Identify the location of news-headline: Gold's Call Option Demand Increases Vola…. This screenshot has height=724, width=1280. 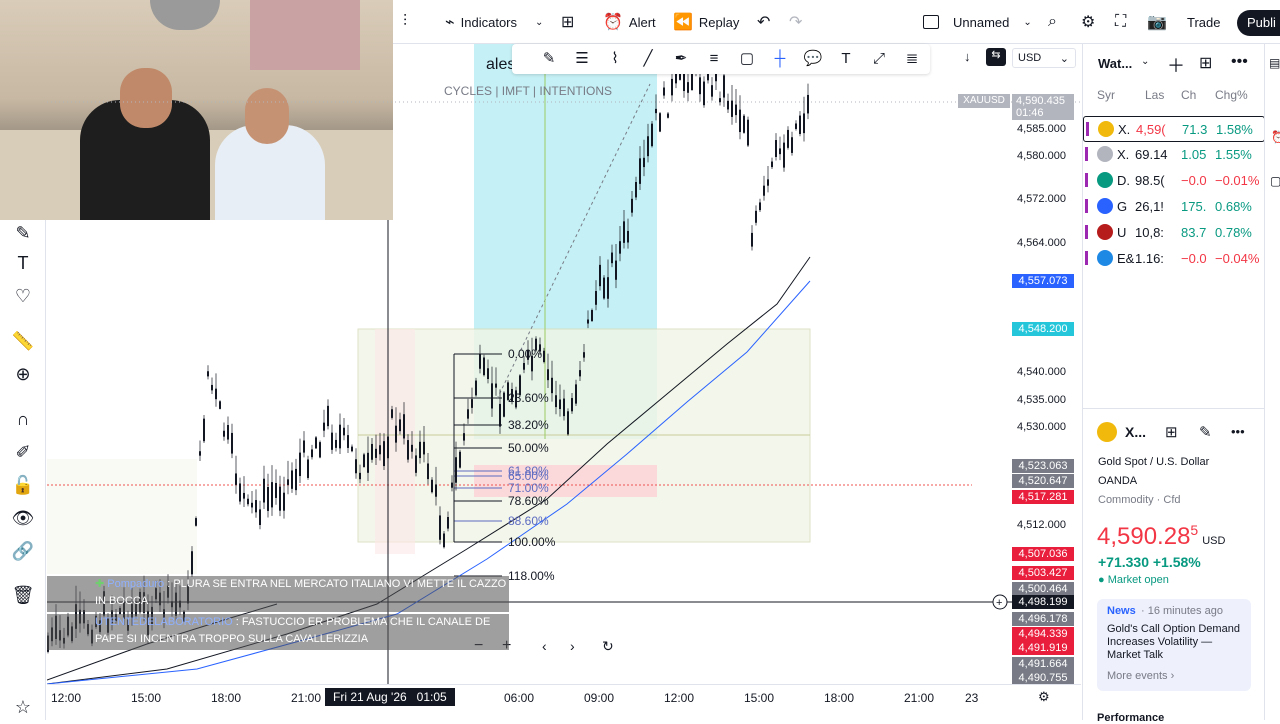
(1175, 642).